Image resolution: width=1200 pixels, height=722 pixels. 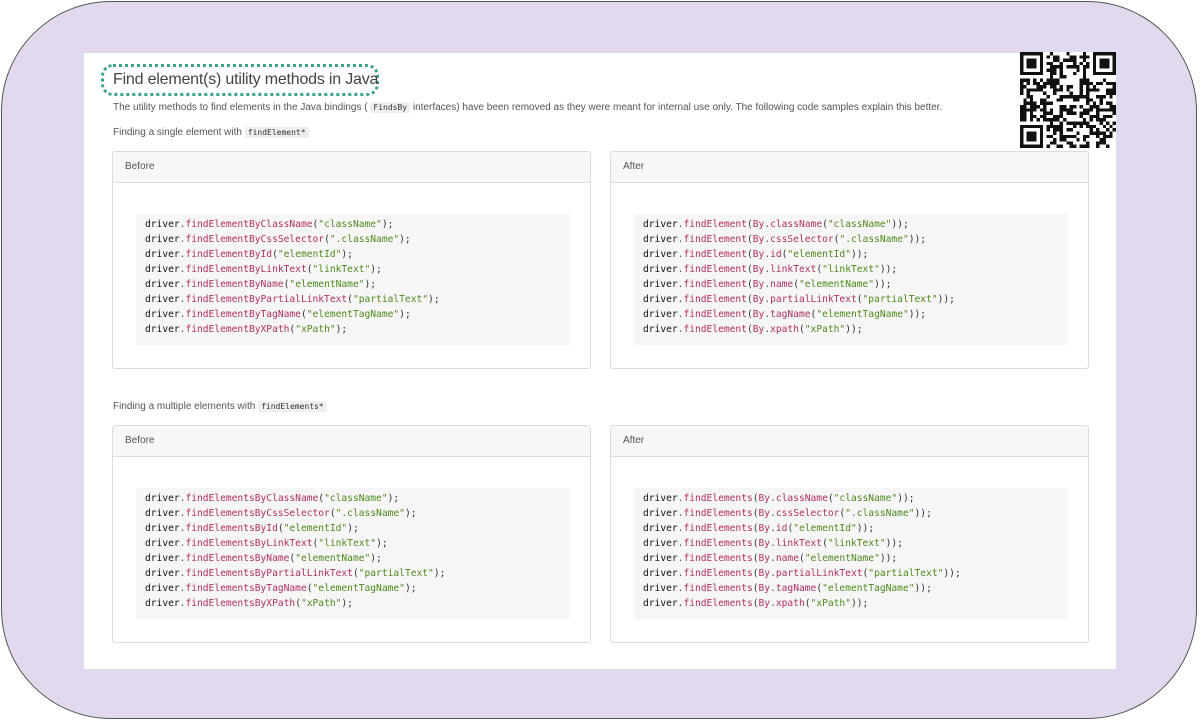 What do you see at coordinates (906, 573) in the screenshot?
I see `code-string: "partialText"` at bounding box center [906, 573].